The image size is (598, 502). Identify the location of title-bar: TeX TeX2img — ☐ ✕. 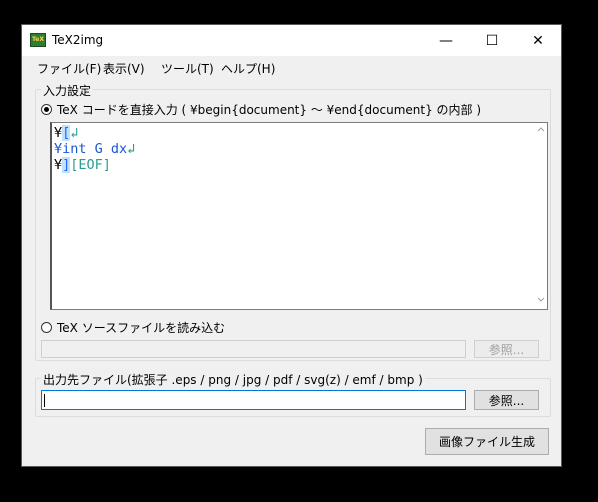
(291, 40).